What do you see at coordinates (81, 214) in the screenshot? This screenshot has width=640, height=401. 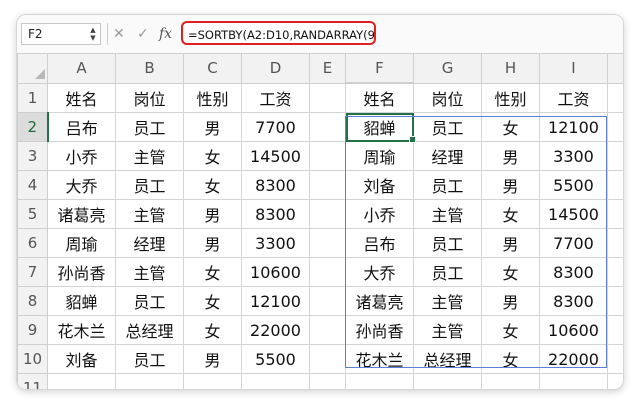 I see `cell-a5: 诸葛亮` at bounding box center [81, 214].